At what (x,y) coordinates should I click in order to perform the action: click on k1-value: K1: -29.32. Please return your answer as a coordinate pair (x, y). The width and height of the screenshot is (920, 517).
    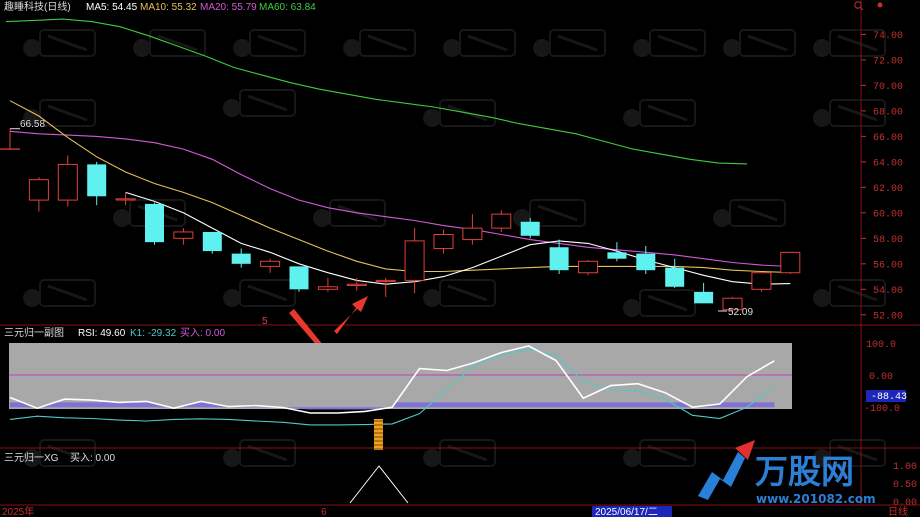
    Looking at the image, I should click on (153, 333).